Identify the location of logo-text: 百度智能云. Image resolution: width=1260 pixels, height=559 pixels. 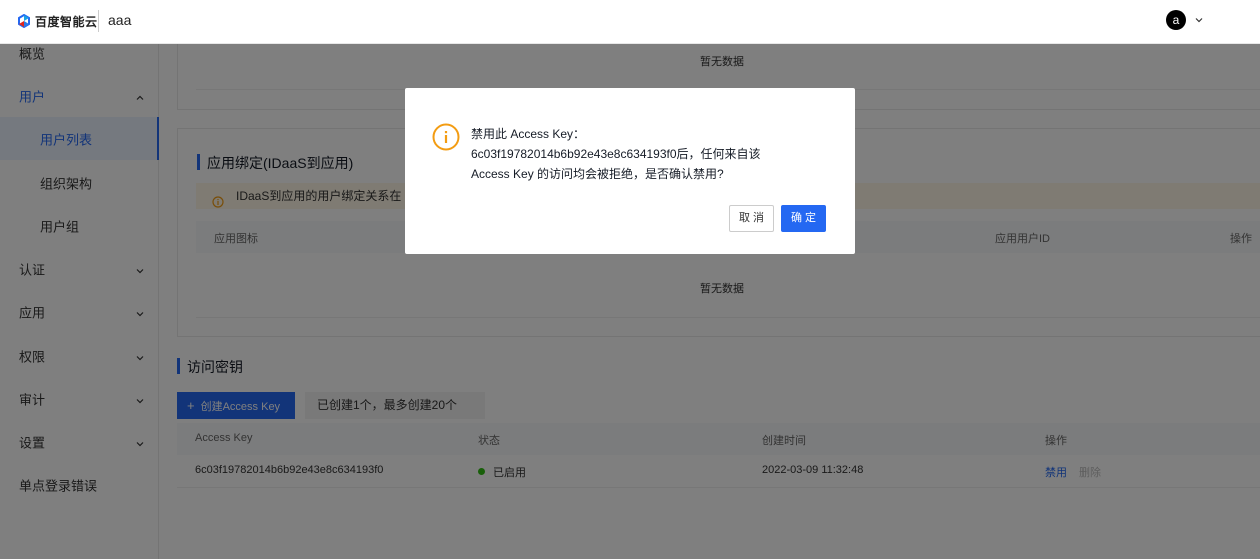
(66, 21).